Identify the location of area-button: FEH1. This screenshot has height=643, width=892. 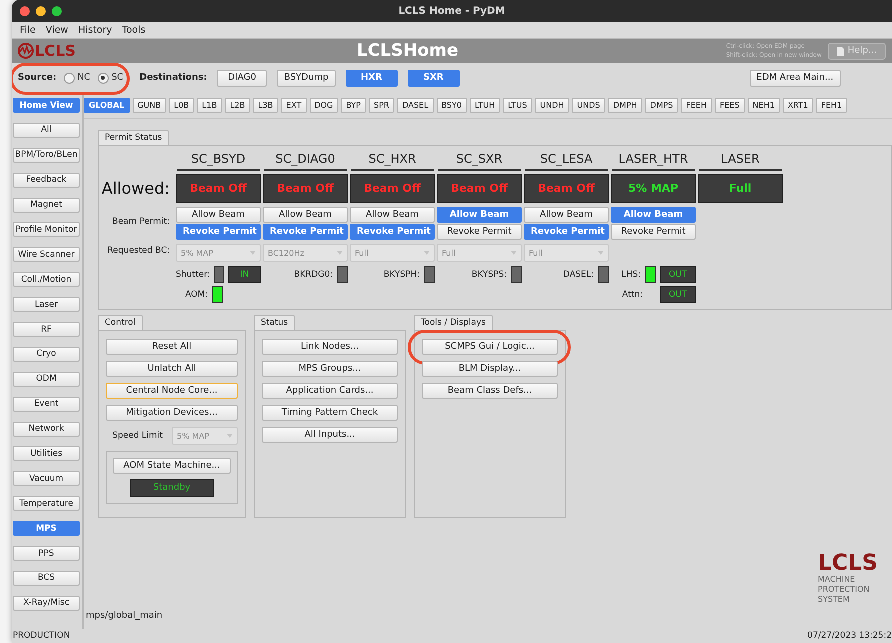
(832, 105).